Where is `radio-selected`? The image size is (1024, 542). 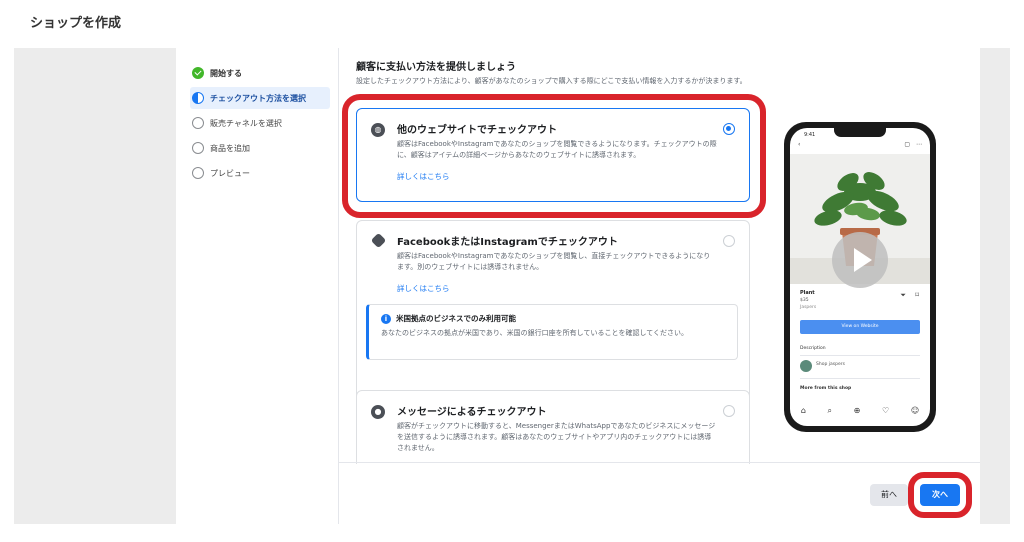
radio-selected is located at coordinates (729, 129).